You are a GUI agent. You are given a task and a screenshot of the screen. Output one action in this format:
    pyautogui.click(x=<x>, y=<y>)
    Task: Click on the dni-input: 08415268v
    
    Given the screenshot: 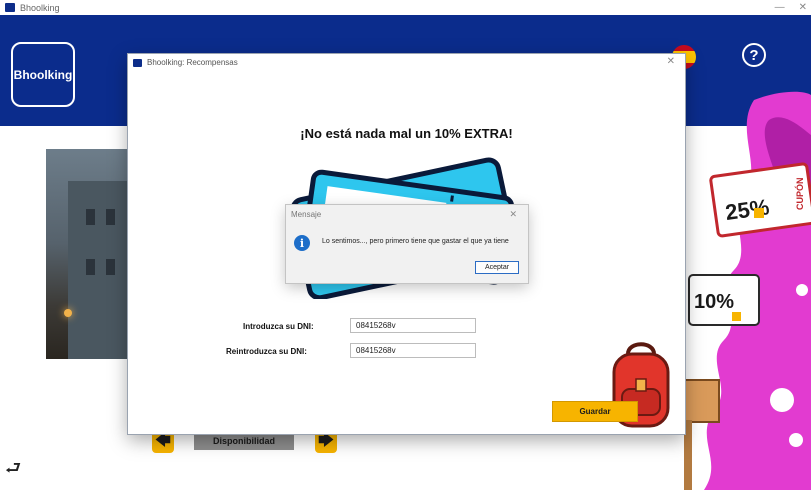 What is the action you would take?
    pyautogui.click(x=413, y=325)
    